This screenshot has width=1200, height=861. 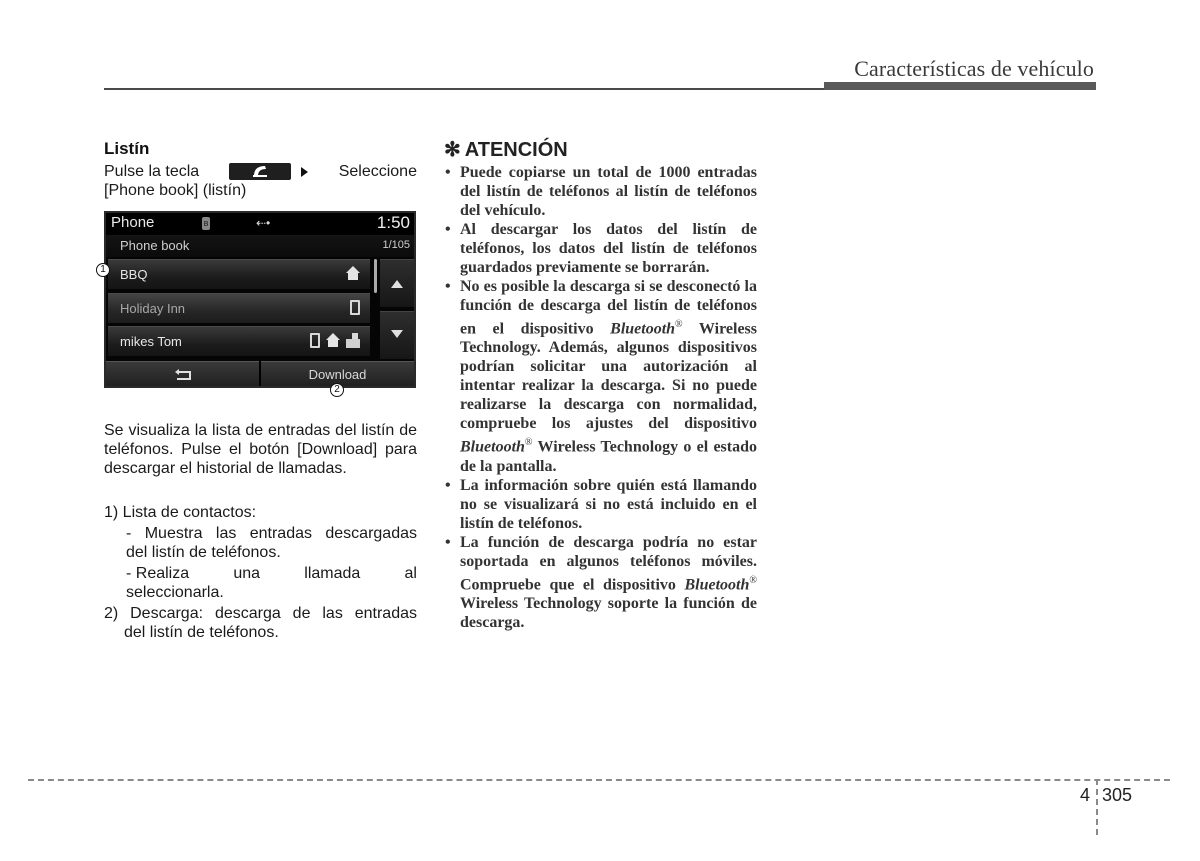 I want to click on chapter-header-title: Características de vehículo, so click(x=974, y=68).